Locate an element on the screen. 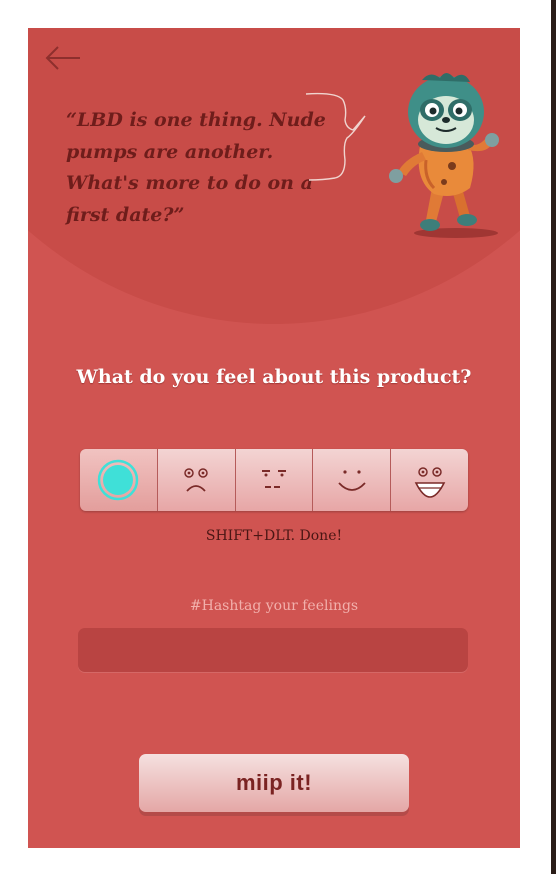  rating-option-smile is located at coordinates (352, 480).